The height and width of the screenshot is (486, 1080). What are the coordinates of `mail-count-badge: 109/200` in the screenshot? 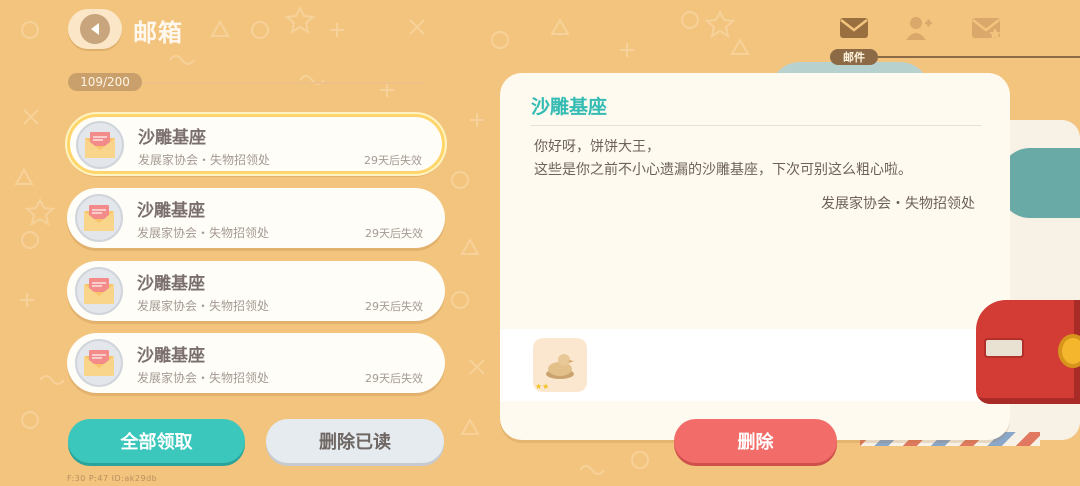 It's located at (105, 82).